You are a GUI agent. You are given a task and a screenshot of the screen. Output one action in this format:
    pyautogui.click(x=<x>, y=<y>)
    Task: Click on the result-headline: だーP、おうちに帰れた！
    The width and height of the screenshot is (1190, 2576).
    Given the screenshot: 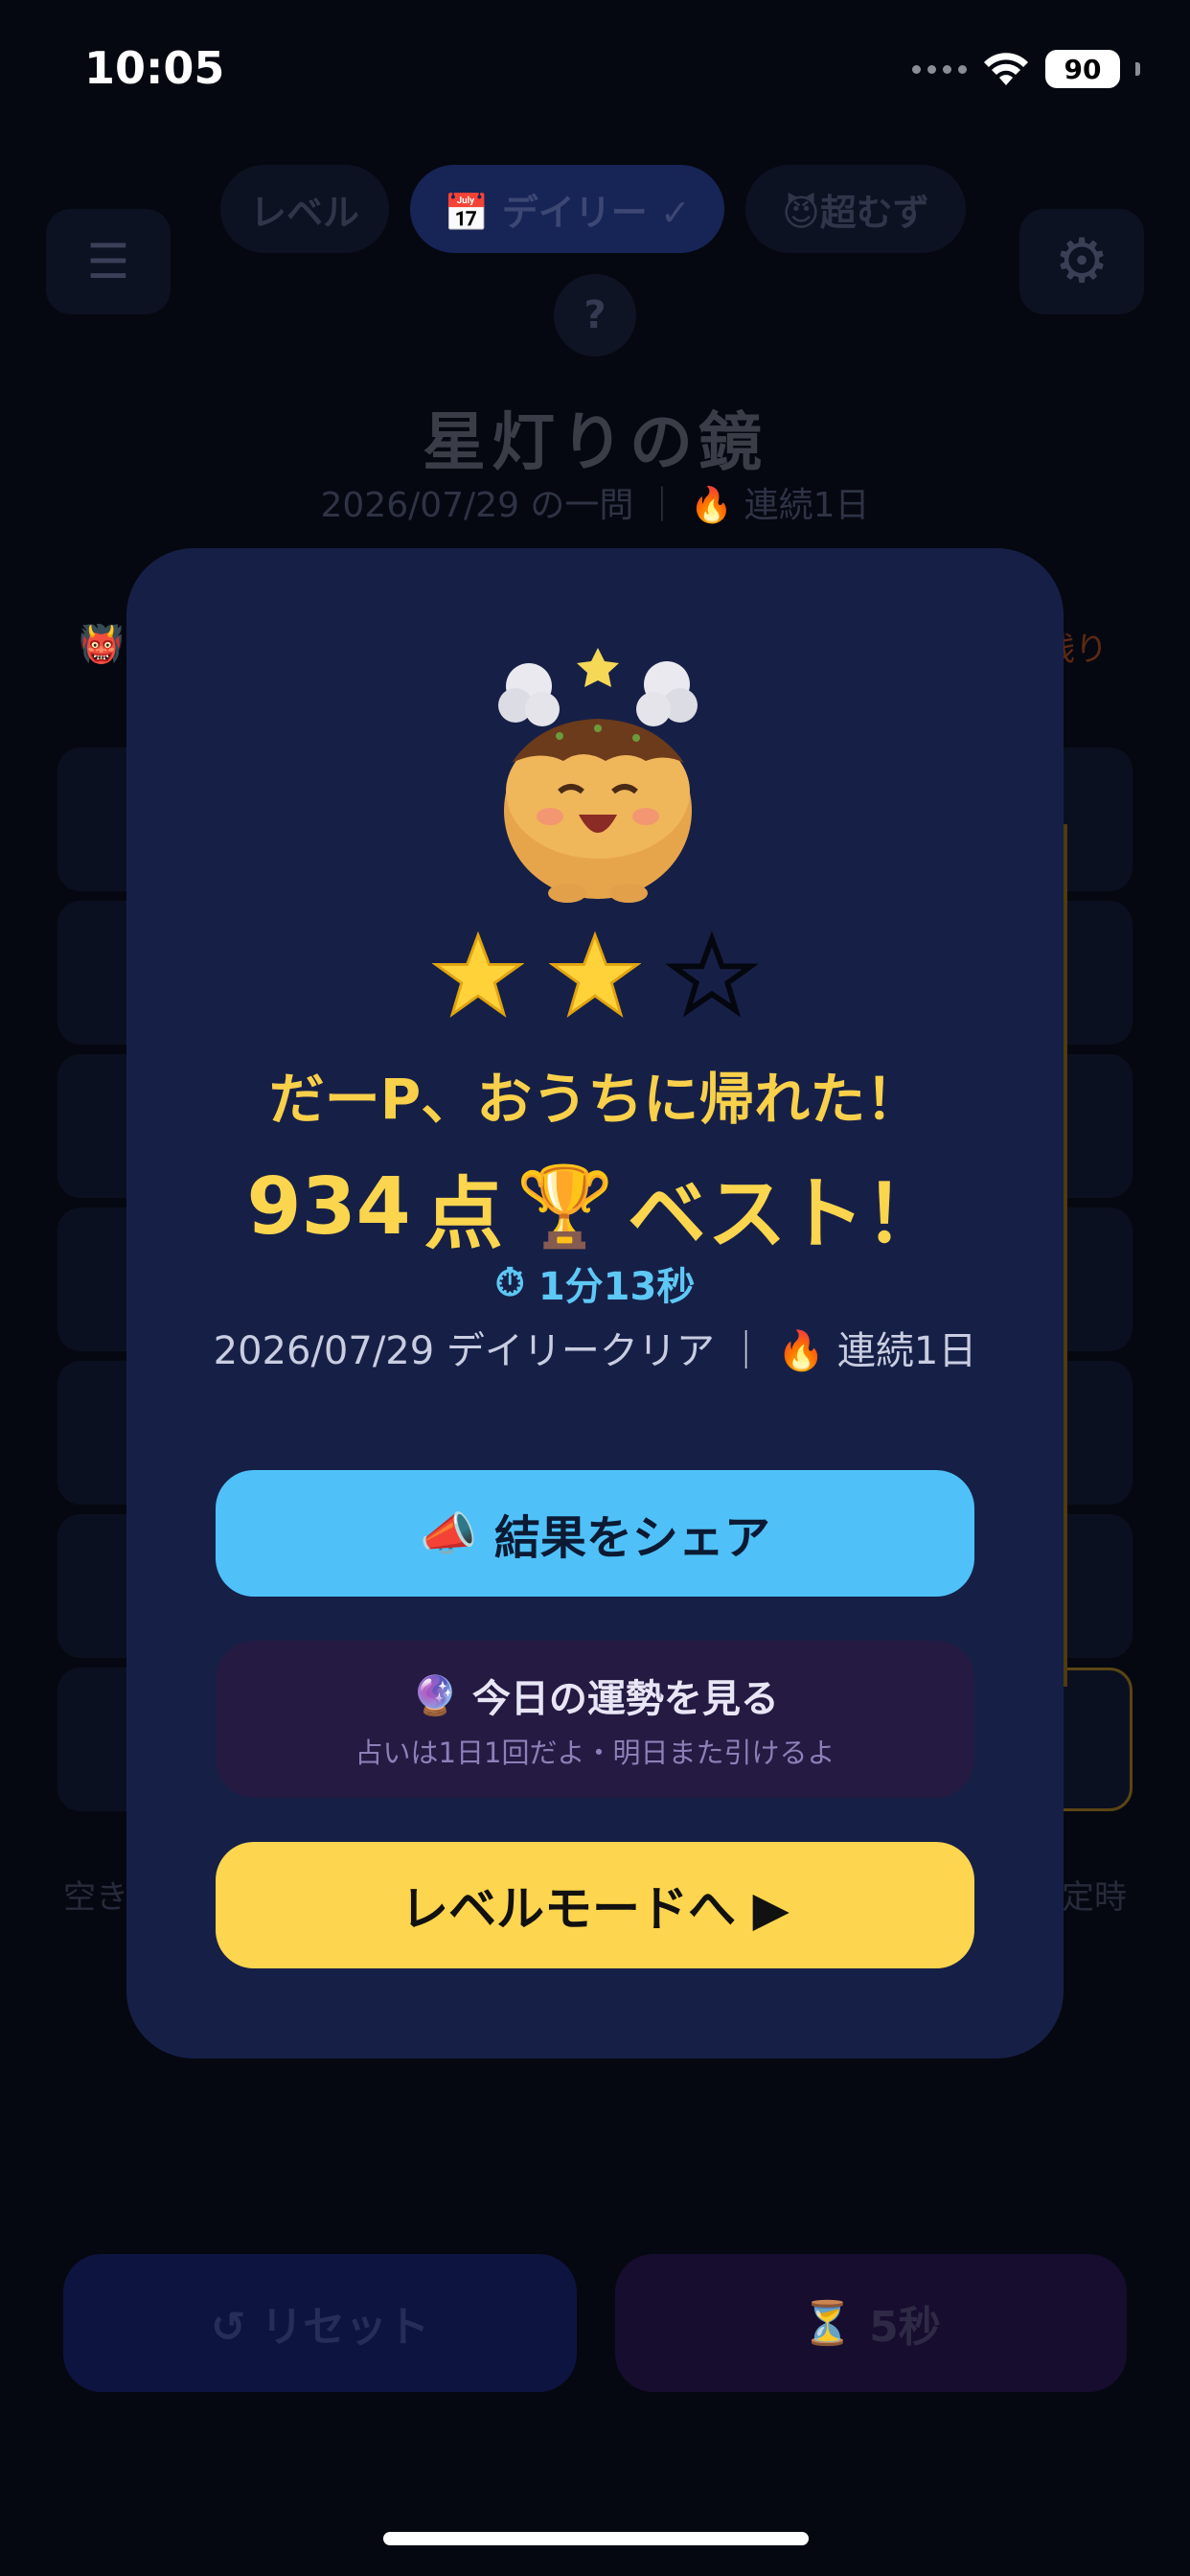 What is the action you would take?
    pyautogui.click(x=595, y=1099)
    